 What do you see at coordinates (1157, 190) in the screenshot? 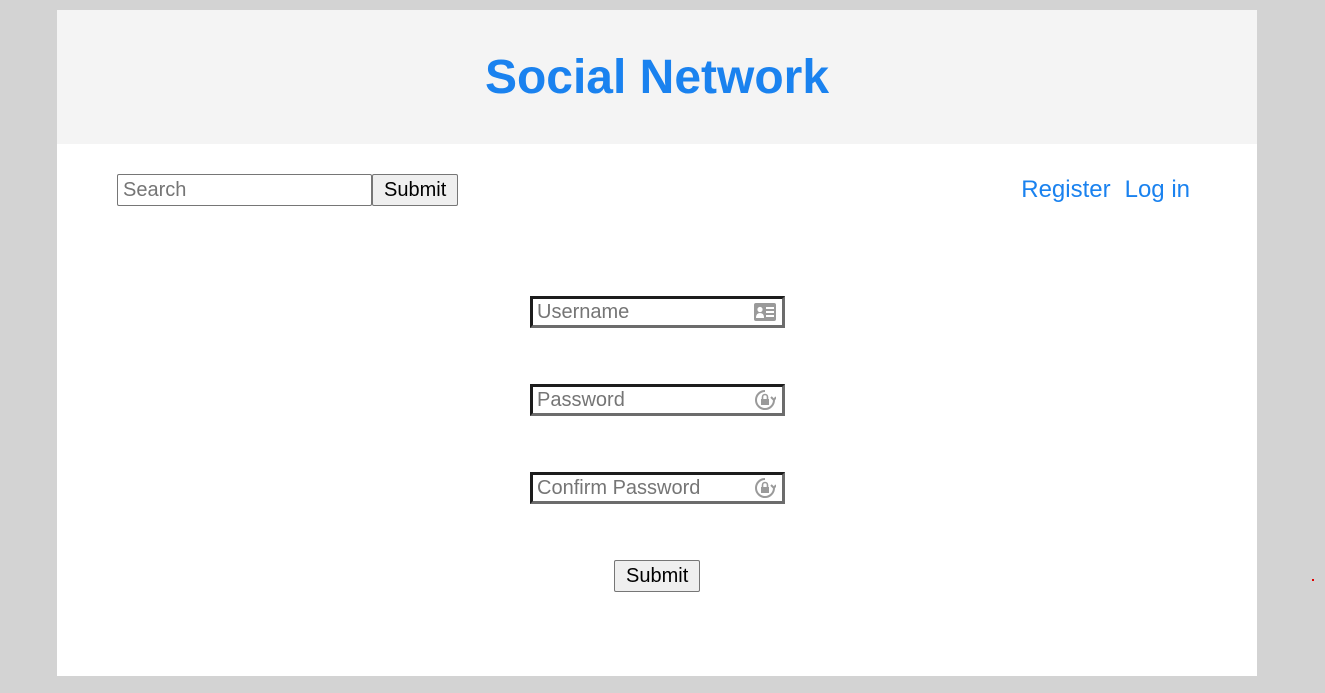
I see `login-link: Log in` at bounding box center [1157, 190].